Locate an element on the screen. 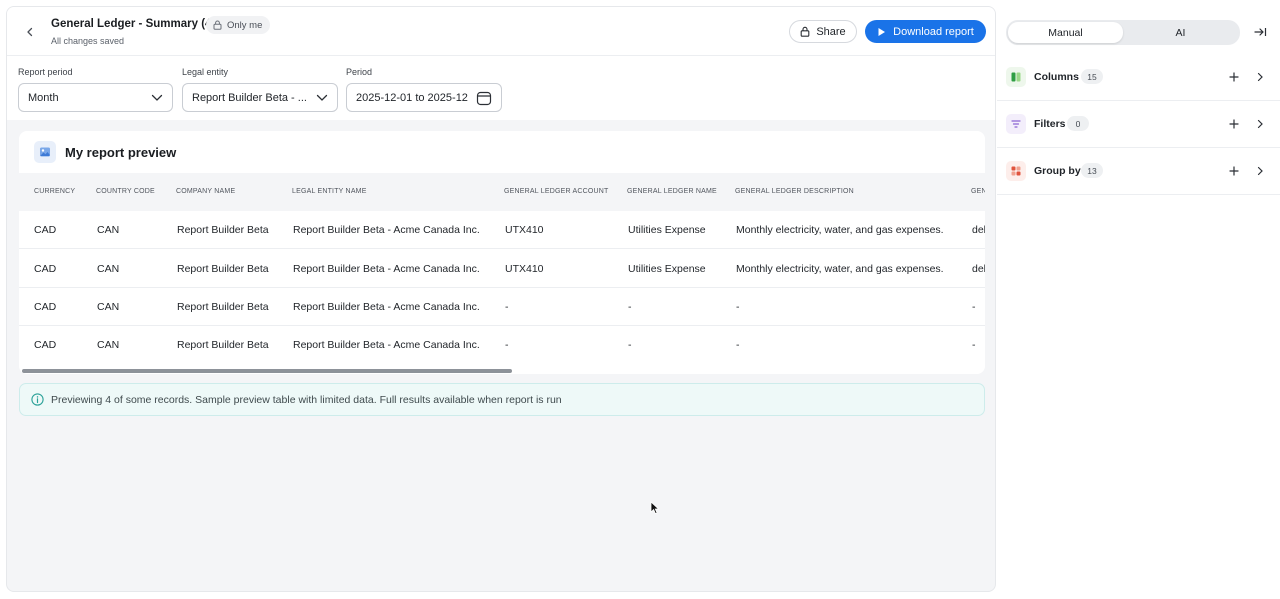  filters-count-badge: 0 is located at coordinates (1078, 123).